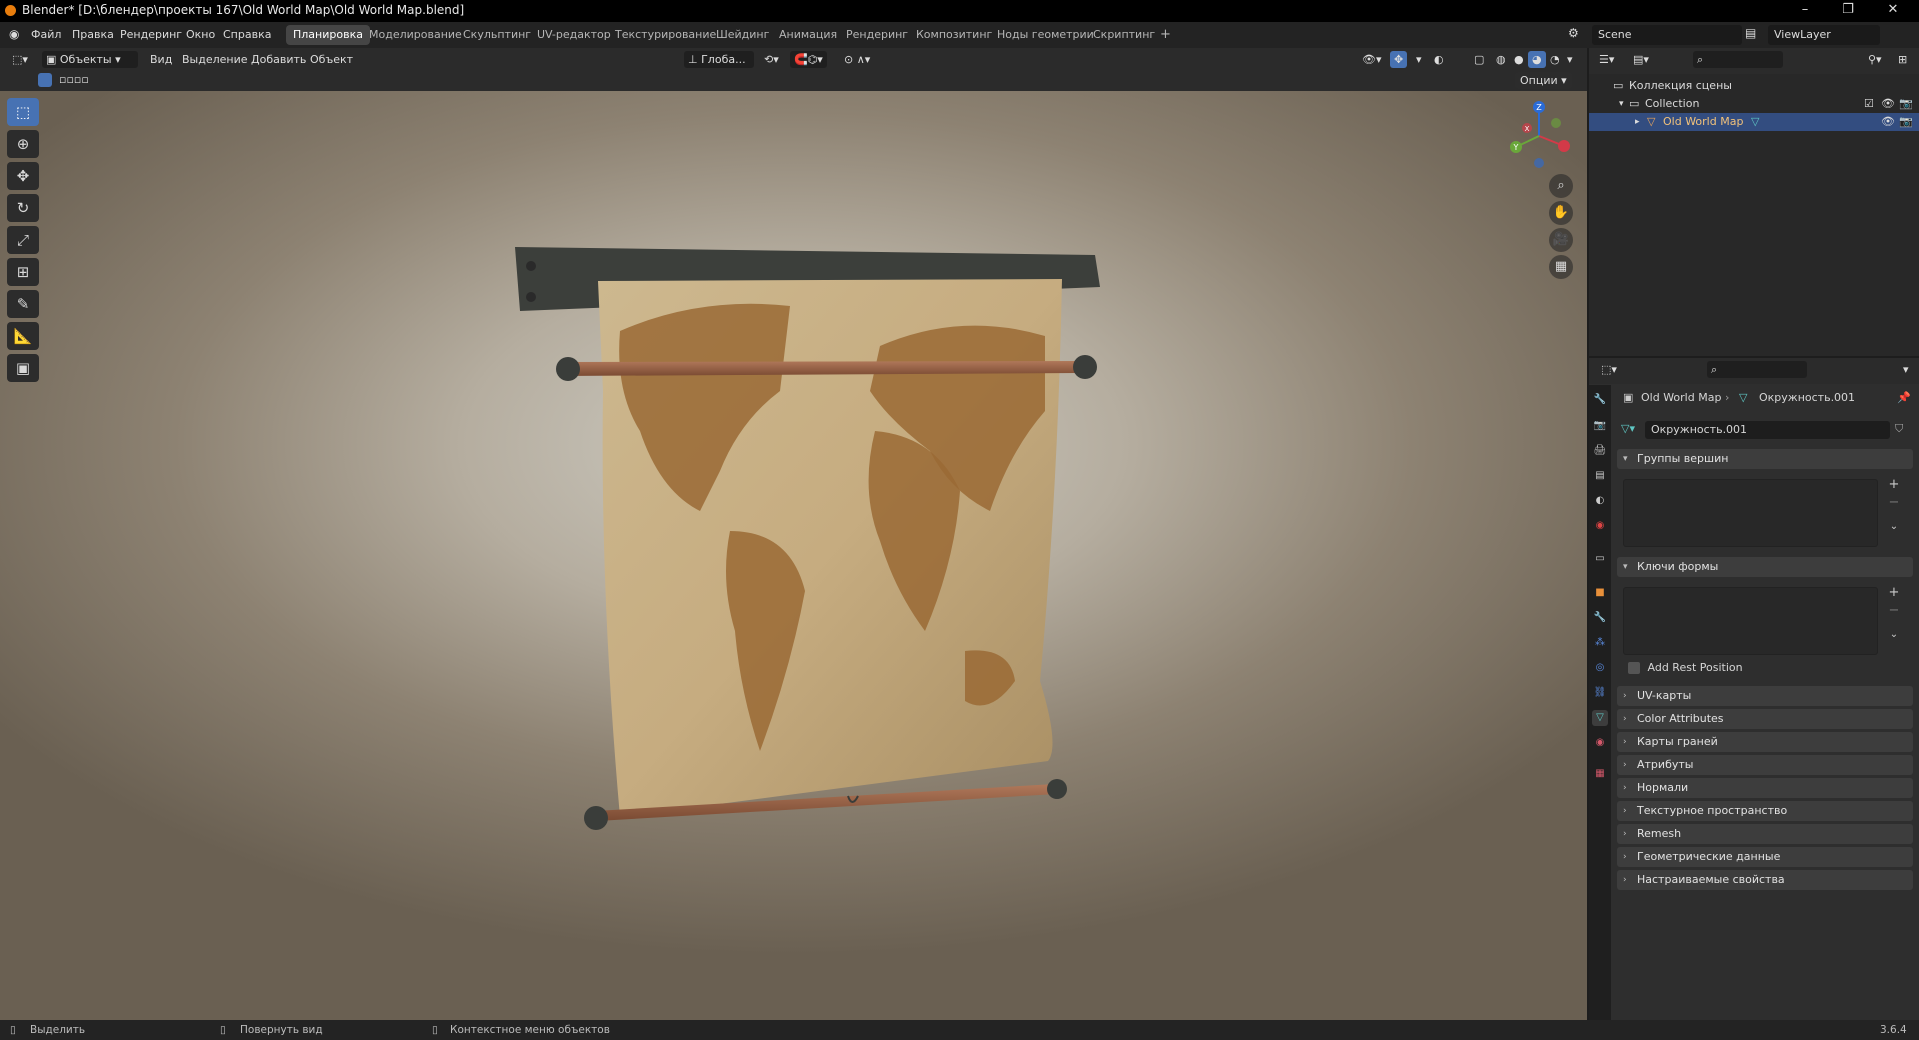 The image size is (1919, 1040). What do you see at coordinates (1767, 430) in the screenshot?
I see `mesh-name-field: Окружность.001` at bounding box center [1767, 430].